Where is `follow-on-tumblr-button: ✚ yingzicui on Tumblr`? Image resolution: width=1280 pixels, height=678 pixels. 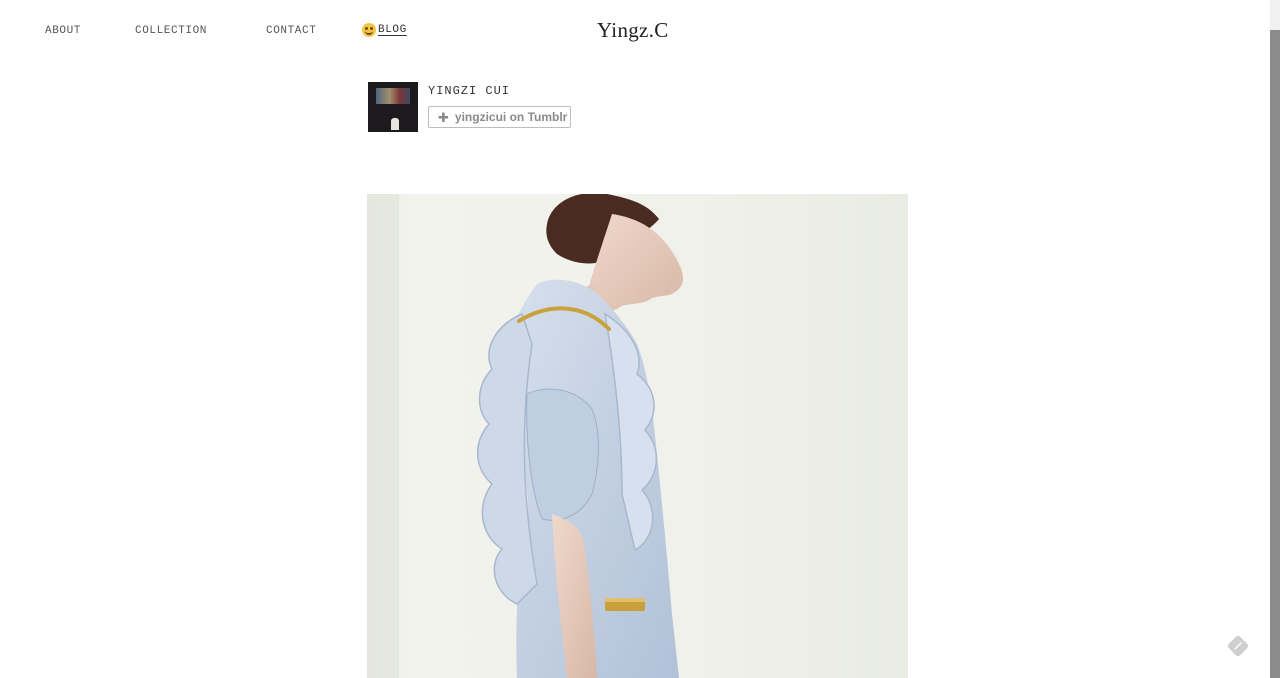
follow-on-tumblr-button: ✚ yingzicui on Tumblr is located at coordinates (499, 117).